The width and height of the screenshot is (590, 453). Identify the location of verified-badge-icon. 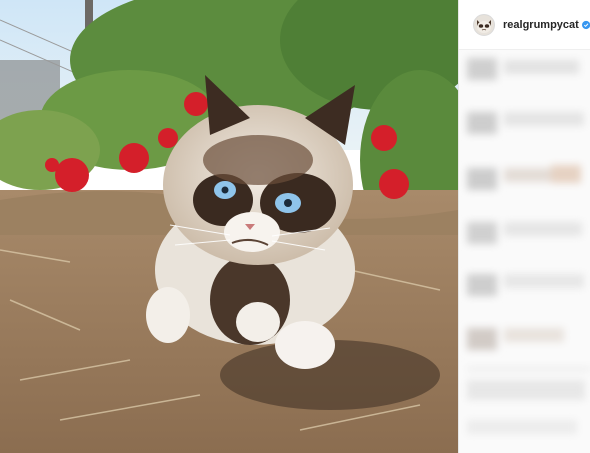
(585, 24).